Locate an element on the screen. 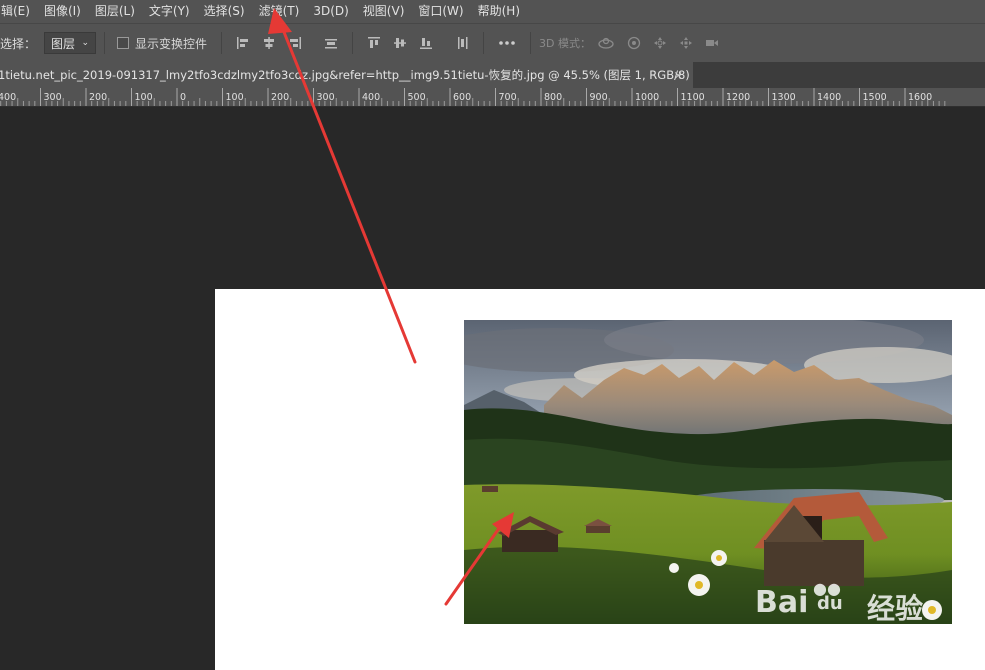  menu-view: 视图(V) is located at coordinates (384, 11).